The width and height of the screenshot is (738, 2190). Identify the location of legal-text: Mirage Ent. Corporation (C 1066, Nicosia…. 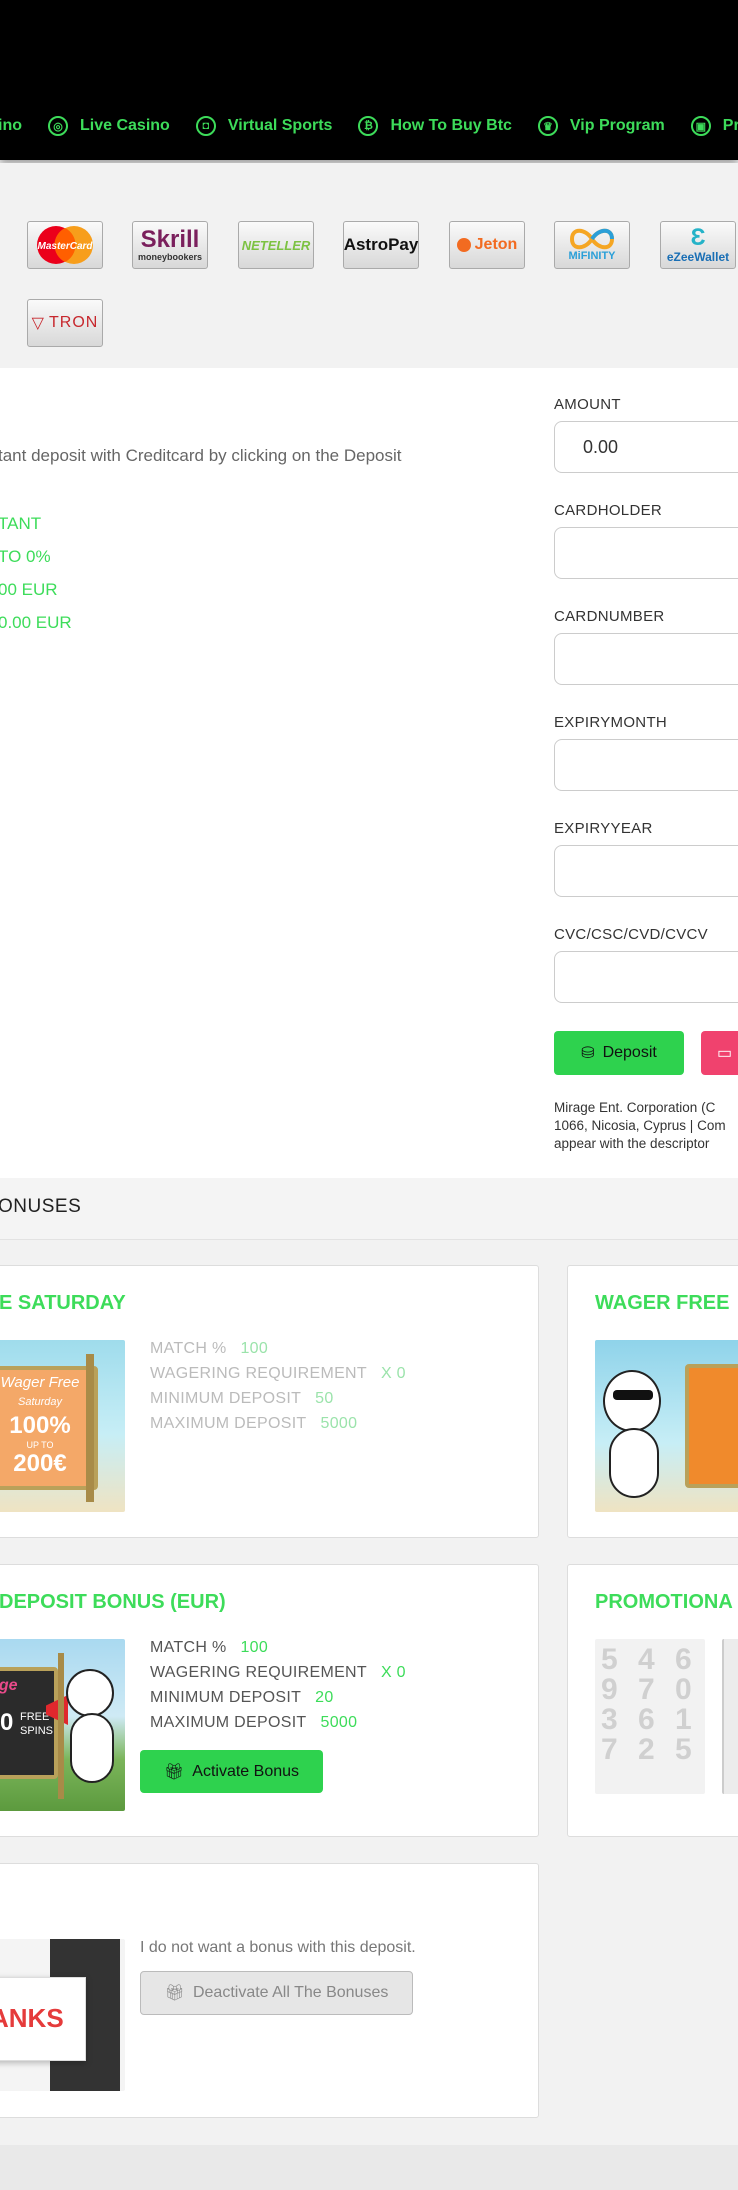
(640, 1125).